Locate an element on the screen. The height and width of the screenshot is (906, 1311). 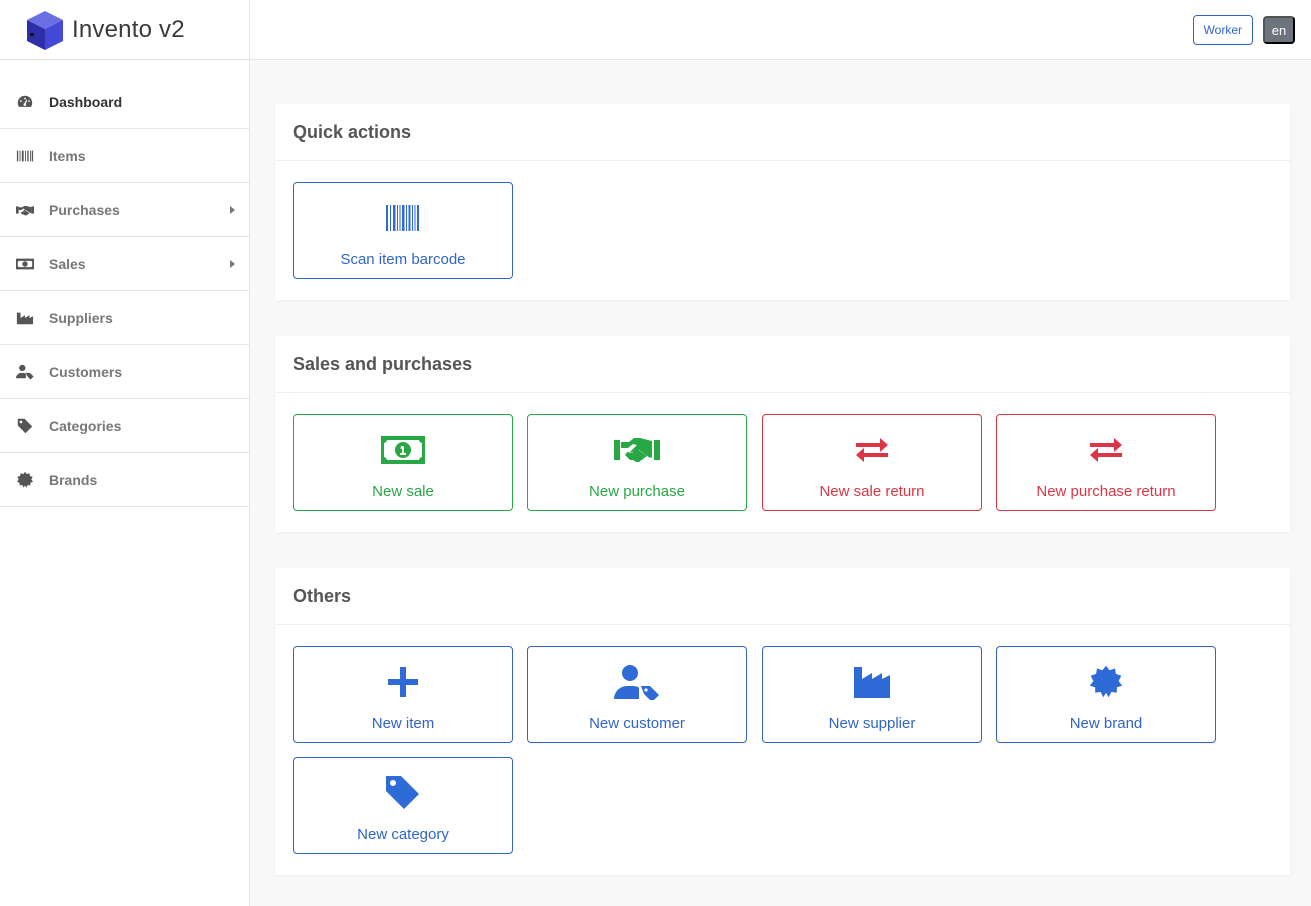
sidebar-item-customers: Customers is located at coordinates (124, 372).